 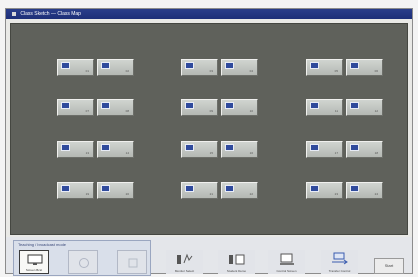 I want to click on student-pc-tile: 12, so click(x=364, y=107).